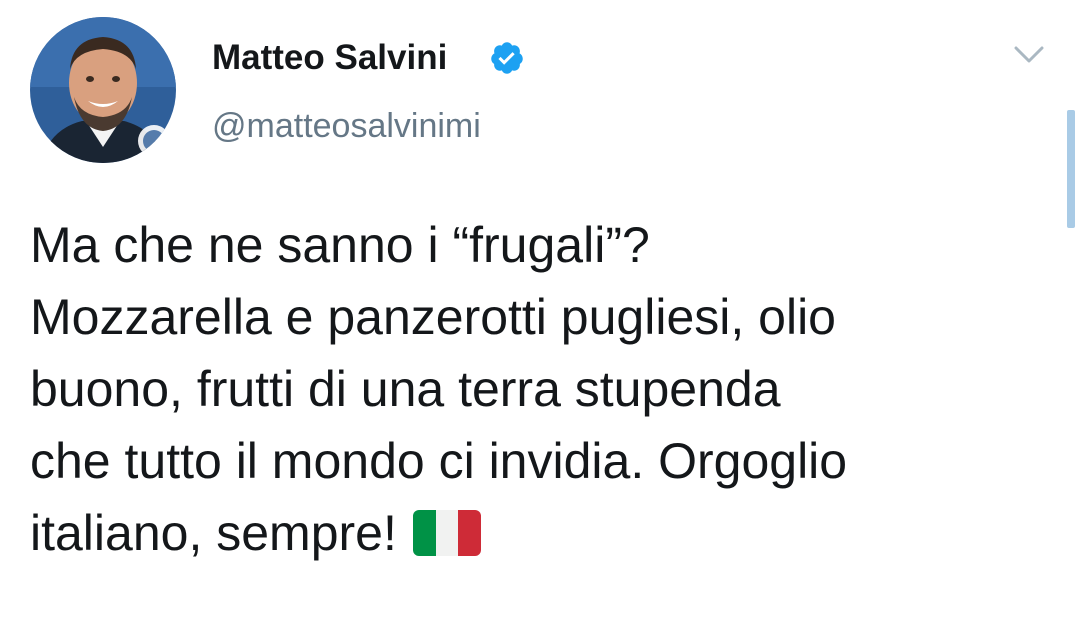  I want to click on profile-photo-icon, so click(103, 90).